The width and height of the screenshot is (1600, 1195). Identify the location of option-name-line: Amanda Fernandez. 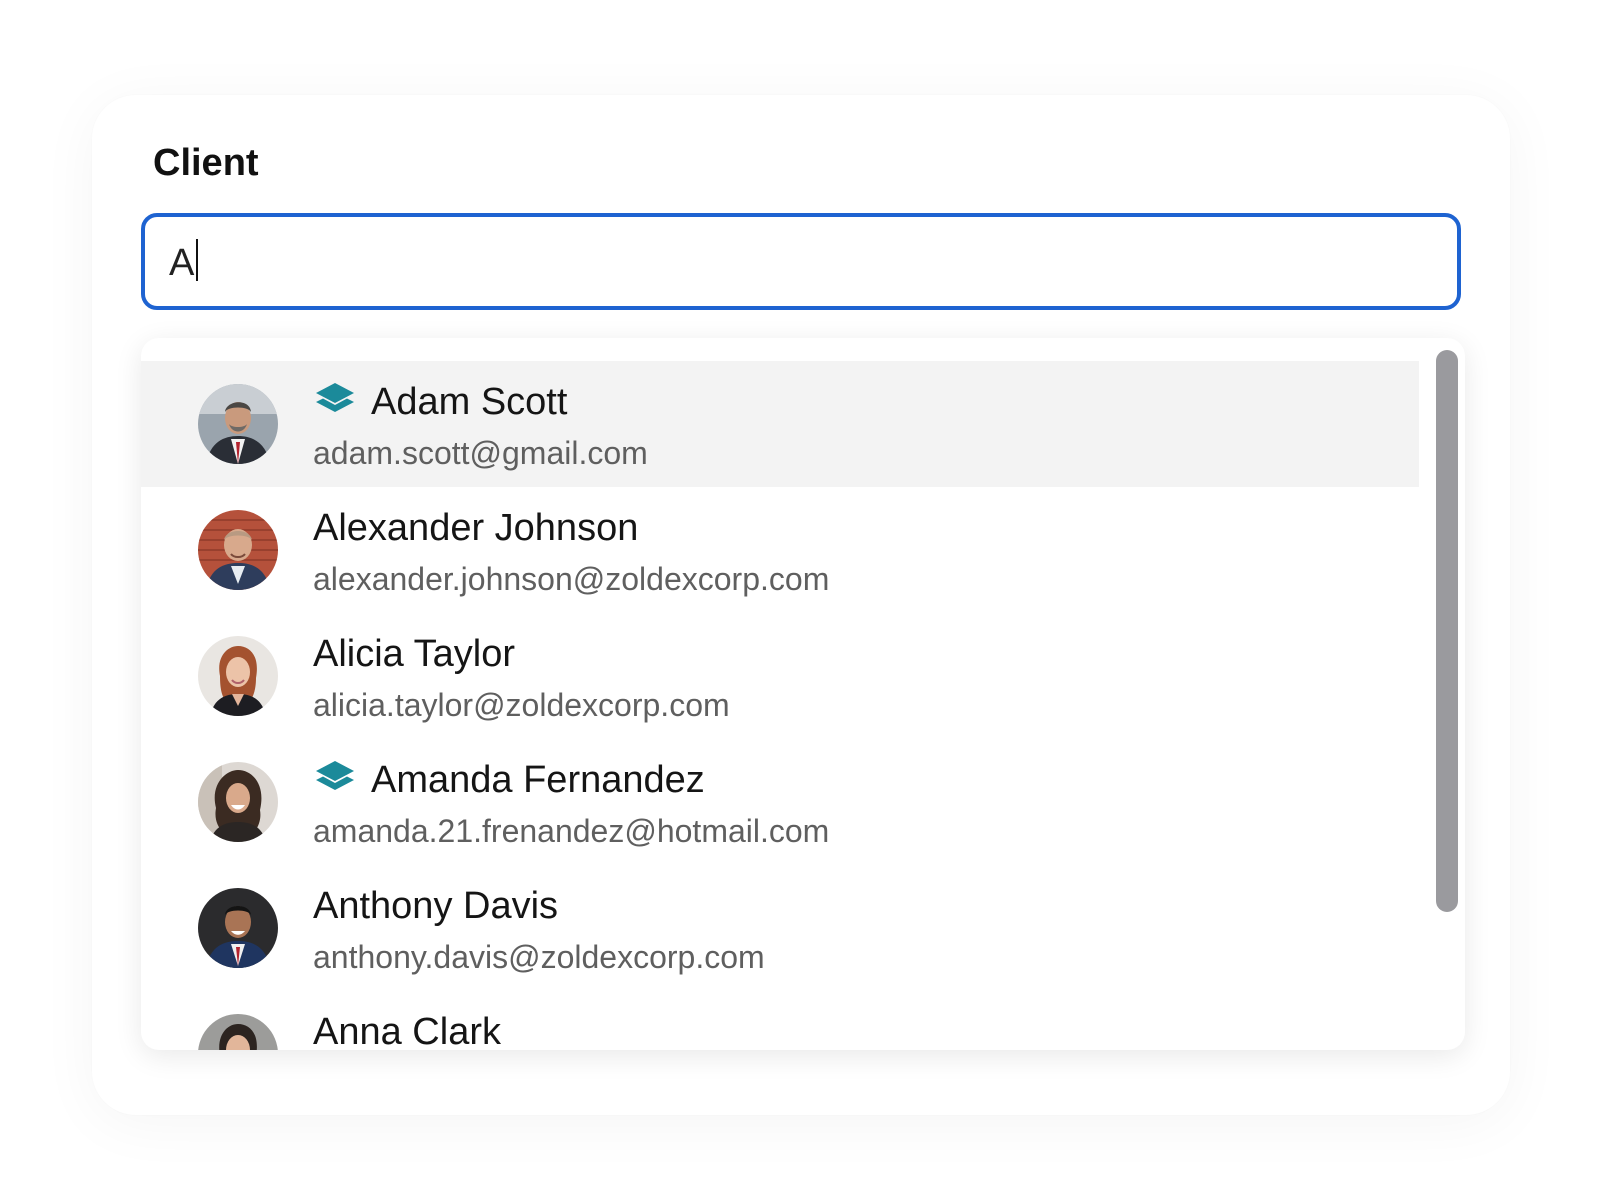
(509, 780).